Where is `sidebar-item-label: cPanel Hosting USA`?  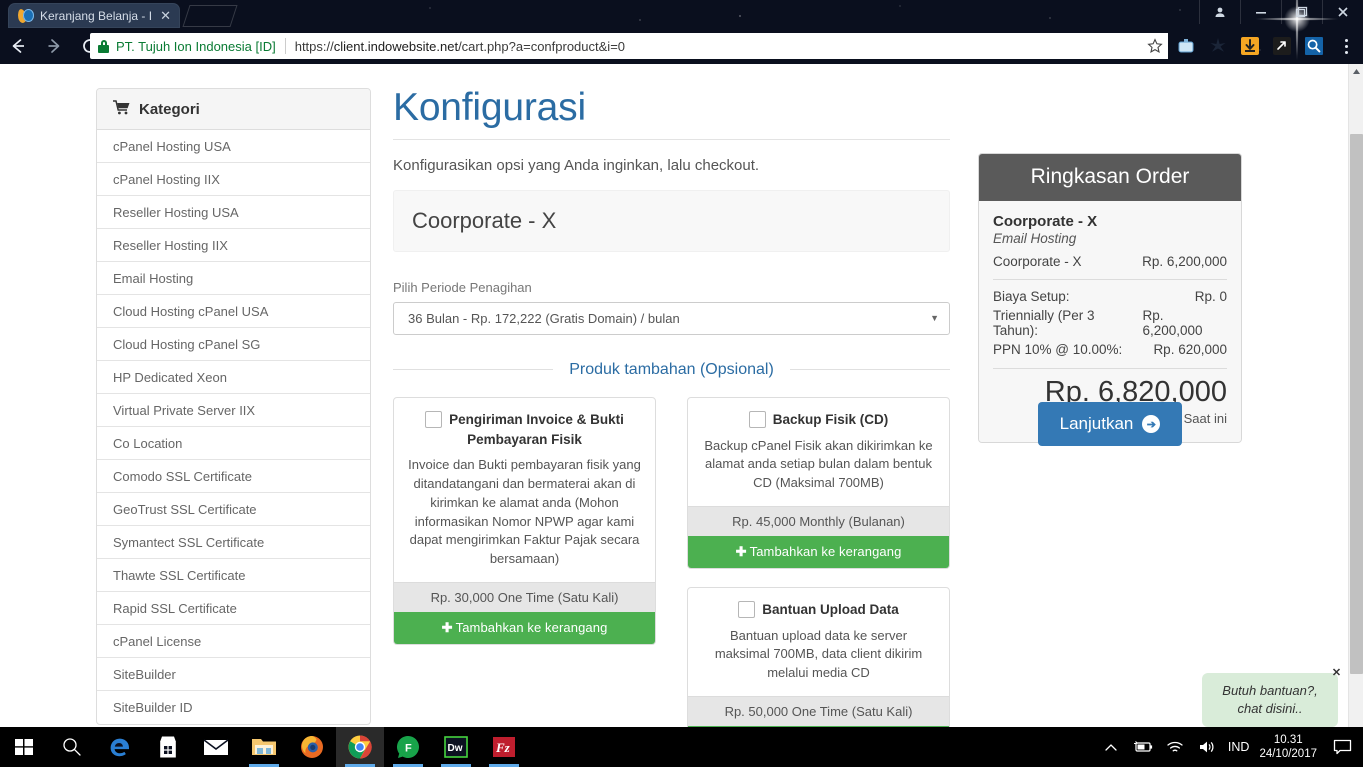 sidebar-item-label: cPanel Hosting USA is located at coordinates (172, 146).